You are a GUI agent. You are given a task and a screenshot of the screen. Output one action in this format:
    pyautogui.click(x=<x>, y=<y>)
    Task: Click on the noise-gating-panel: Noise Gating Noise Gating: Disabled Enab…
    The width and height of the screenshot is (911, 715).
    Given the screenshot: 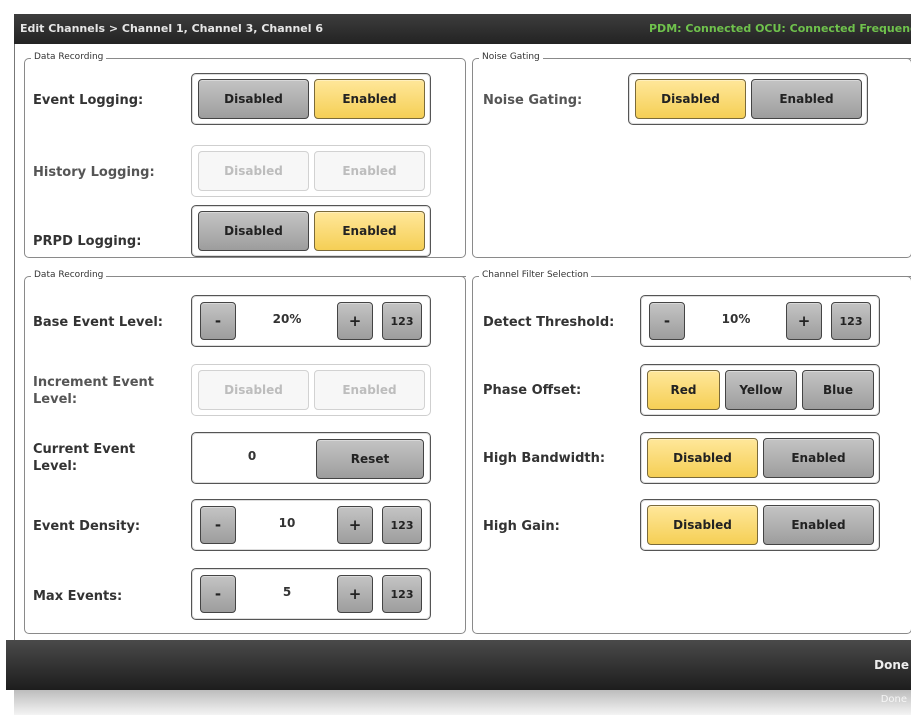 What is the action you would take?
    pyautogui.click(x=691, y=155)
    